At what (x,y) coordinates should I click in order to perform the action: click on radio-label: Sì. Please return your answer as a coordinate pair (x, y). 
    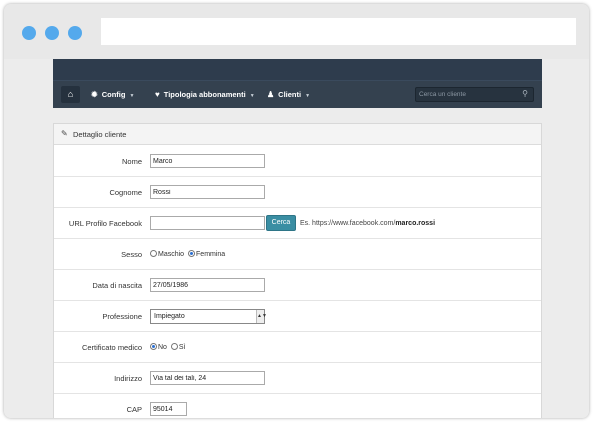
    Looking at the image, I should click on (182, 347).